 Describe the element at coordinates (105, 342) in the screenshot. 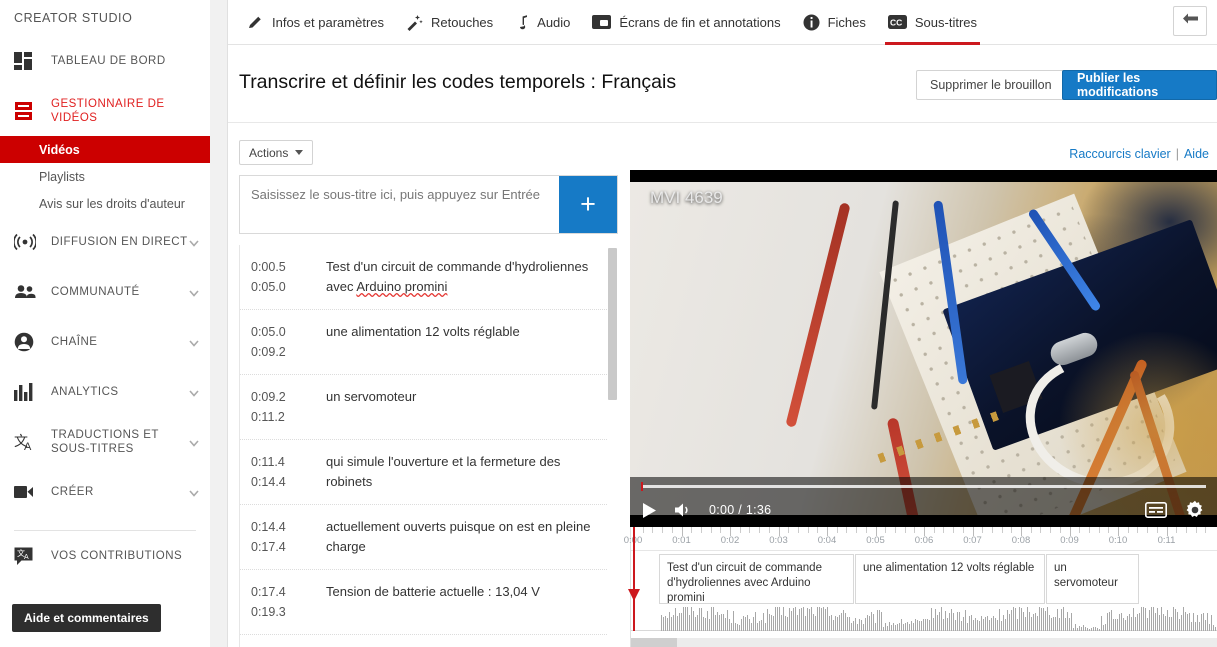

I see `sidebar-item-chaine: CHAÎNE` at that location.